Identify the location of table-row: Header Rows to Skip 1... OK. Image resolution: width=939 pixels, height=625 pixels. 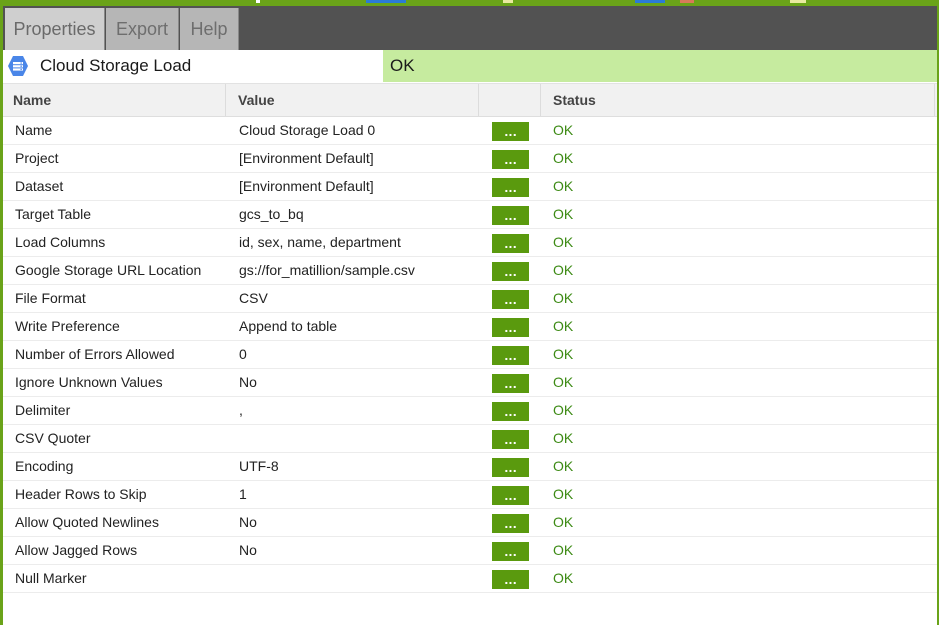
(470, 495).